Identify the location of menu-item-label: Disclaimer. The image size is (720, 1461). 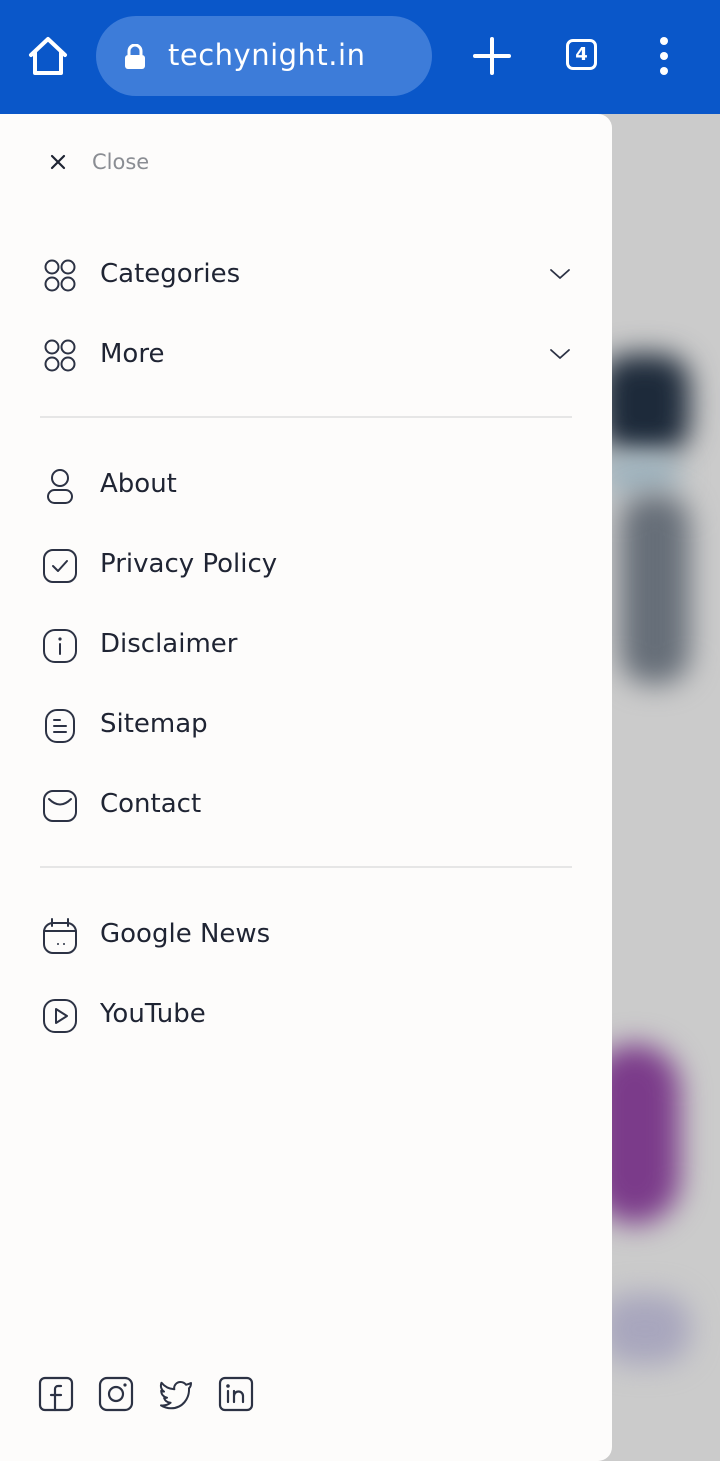
(169, 644).